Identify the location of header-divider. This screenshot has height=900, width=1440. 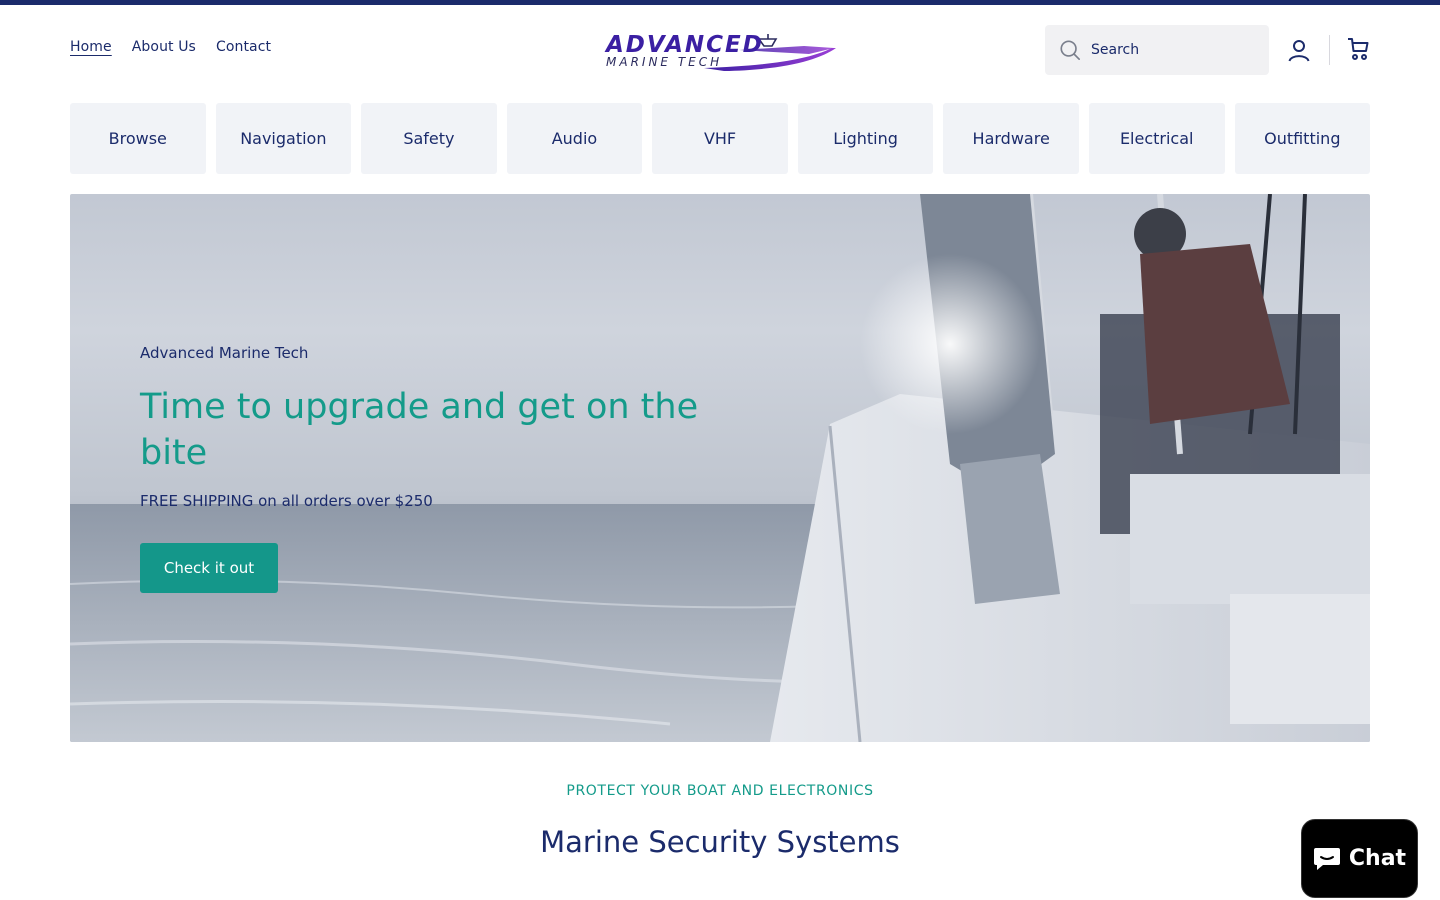
(1329, 50).